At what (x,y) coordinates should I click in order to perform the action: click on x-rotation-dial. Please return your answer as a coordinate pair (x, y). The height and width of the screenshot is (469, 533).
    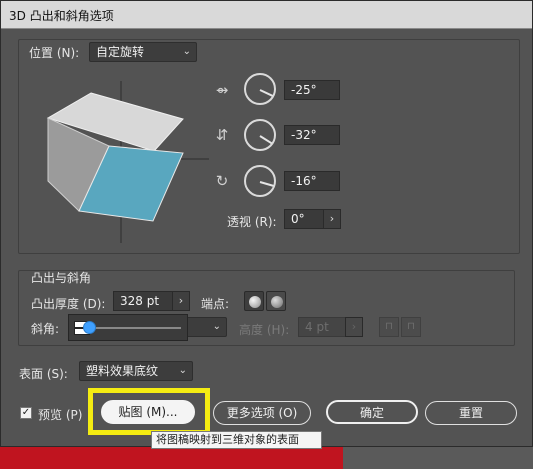
    Looking at the image, I should click on (260, 89).